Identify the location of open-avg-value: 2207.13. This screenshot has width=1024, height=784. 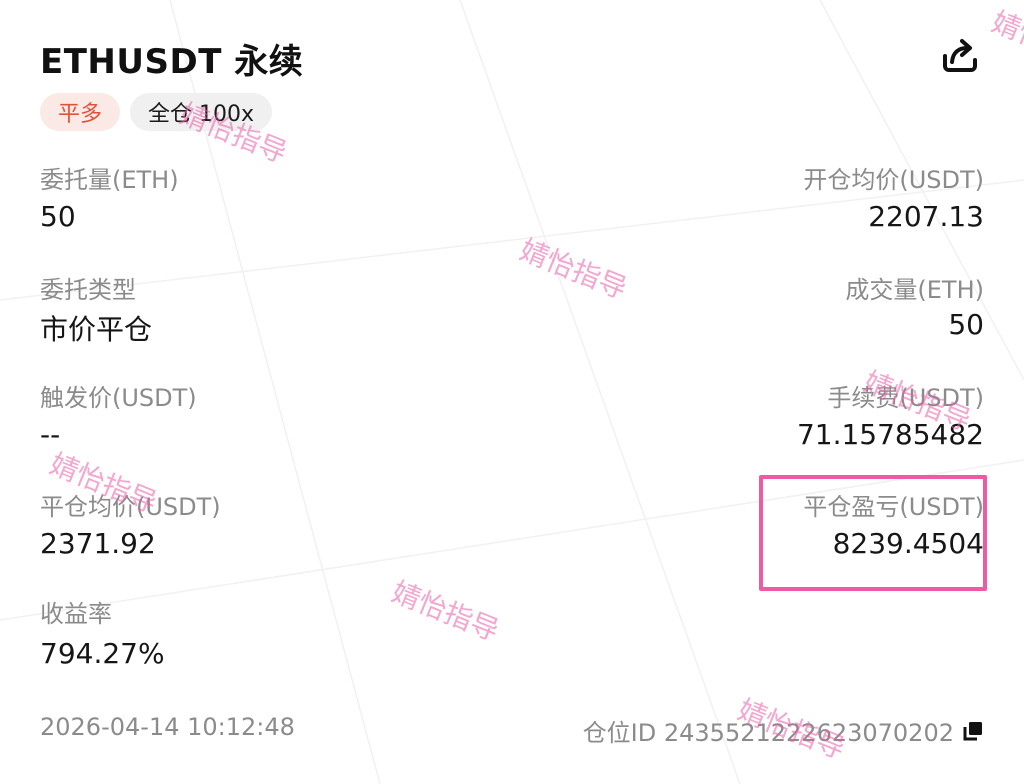
(926, 216).